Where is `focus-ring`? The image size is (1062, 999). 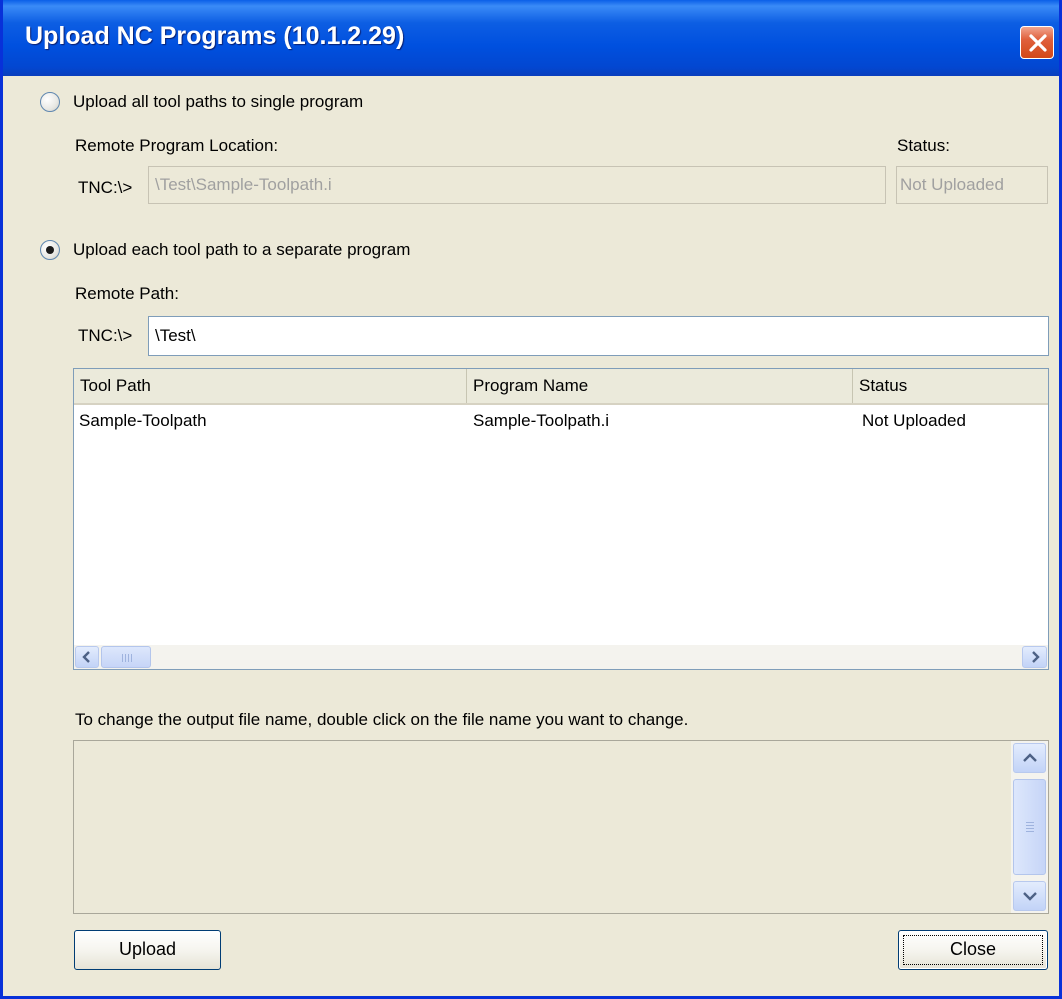
focus-ring is located at coordinates (973, 950).